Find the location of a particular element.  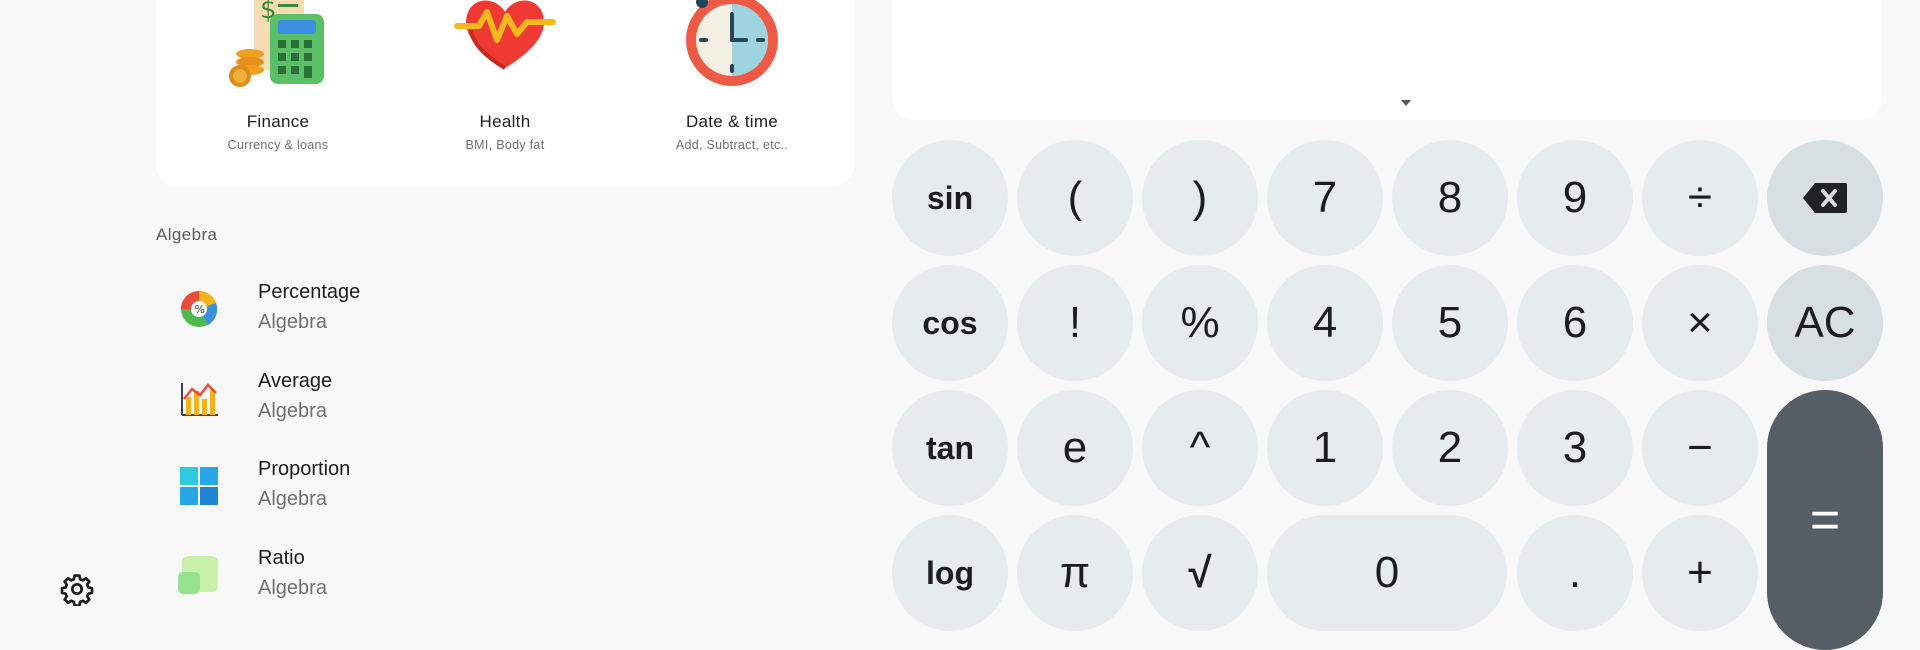

backspace-icon is located at coordinates (1825, 198).